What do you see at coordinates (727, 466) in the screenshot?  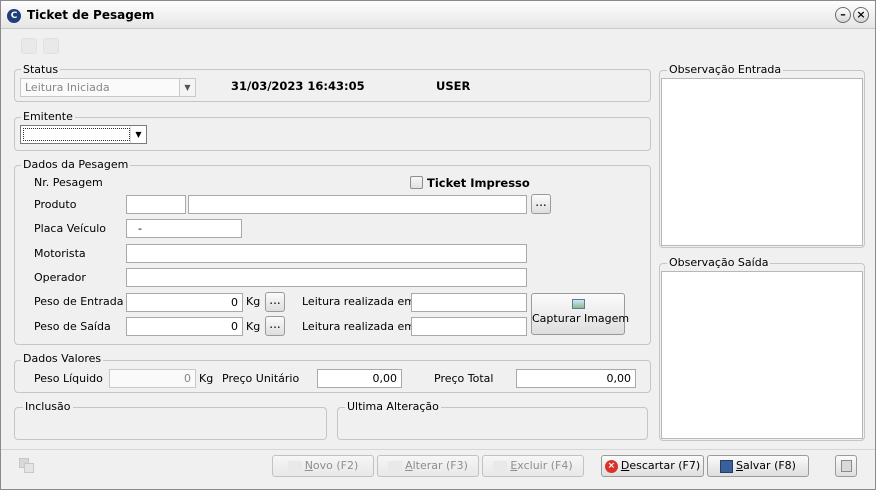 I see `save-icon` at bounding box center [727, 466].